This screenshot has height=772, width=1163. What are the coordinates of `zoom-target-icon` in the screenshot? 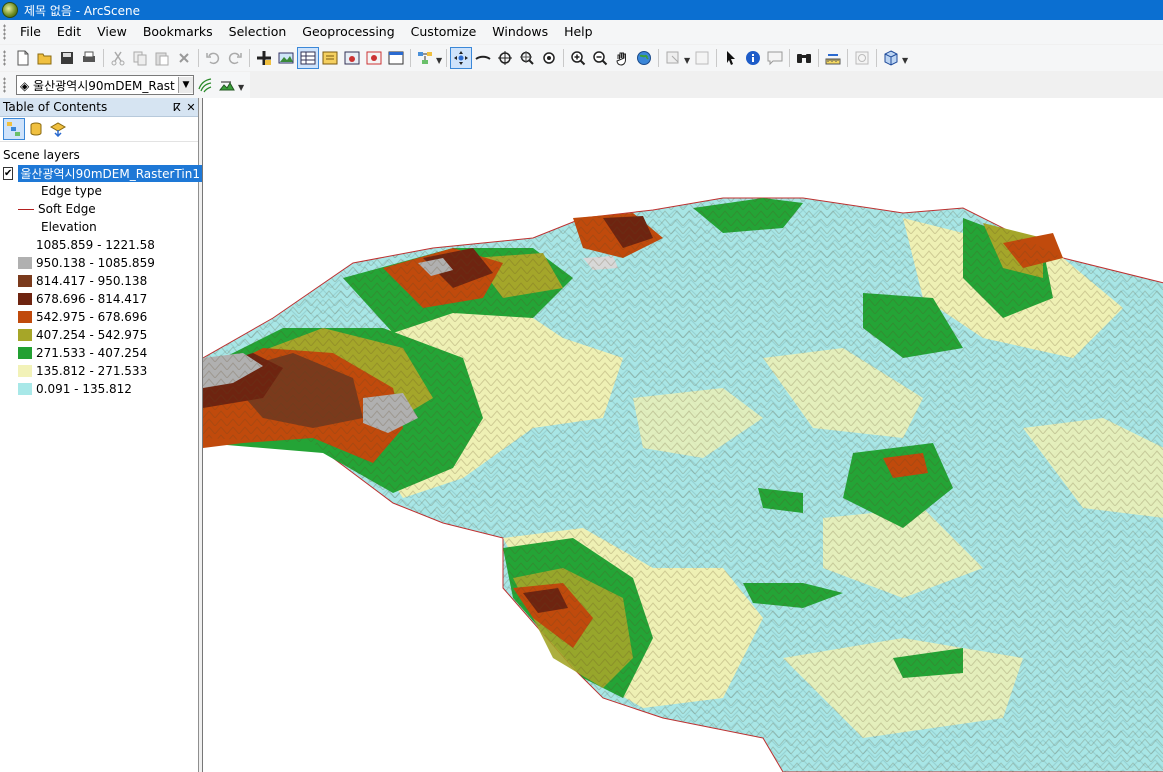 It's located at (527, 58).